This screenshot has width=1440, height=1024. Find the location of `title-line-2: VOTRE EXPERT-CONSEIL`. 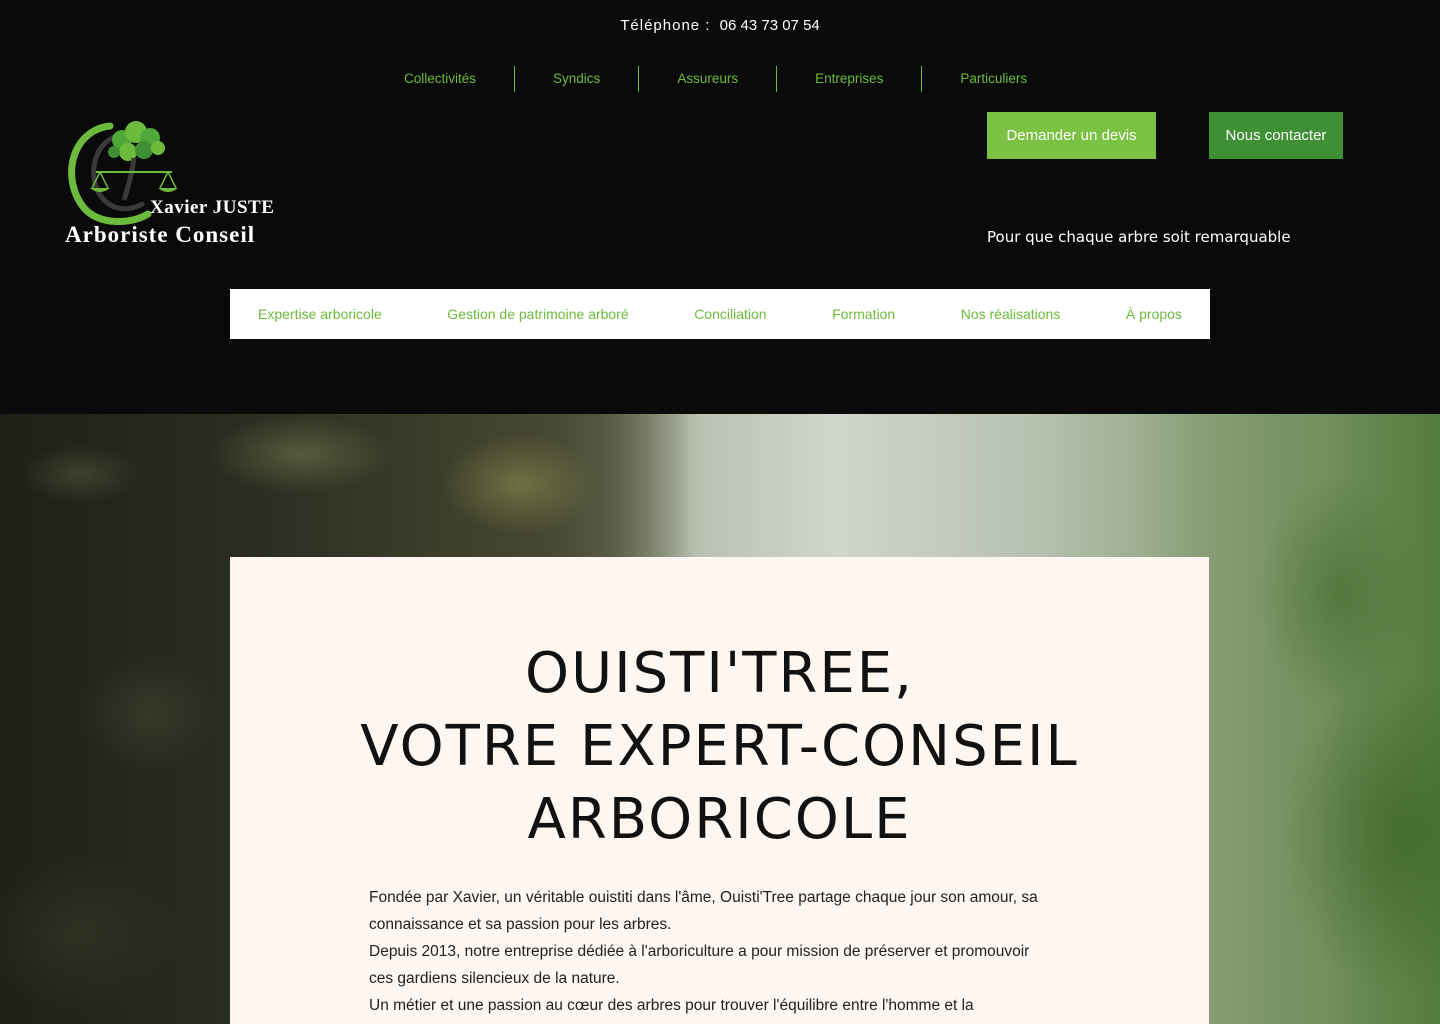

title-line-2: VOTRE EXPERT-CONSEIL is located at coordinates (719, 746).